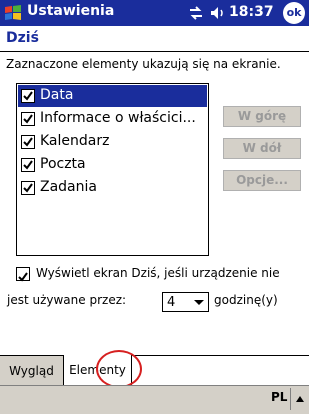 This screenshot has height=414, width=320. I want to click on app-title: Ustawienia, so click(71, 11).